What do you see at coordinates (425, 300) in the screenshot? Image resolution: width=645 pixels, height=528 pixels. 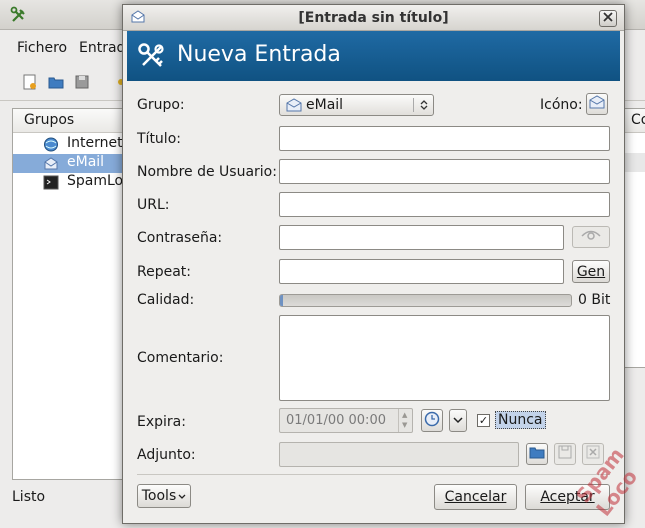 I see `quality-bar` at bounding box center [425, 300].